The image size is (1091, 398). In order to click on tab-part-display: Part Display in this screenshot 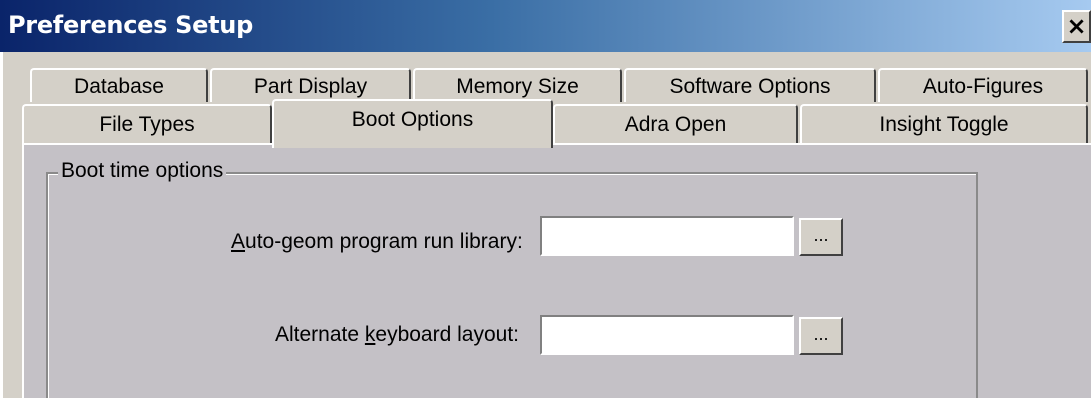, I will do `click(310, 85)`.